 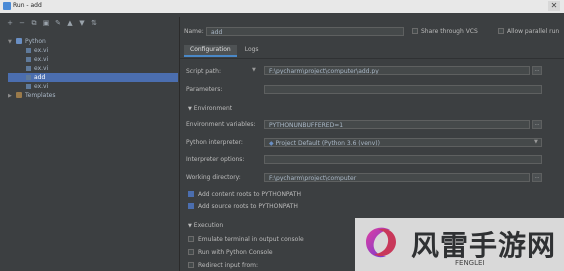 I want to click on section-title: Execution, so click(x=208, y=225).